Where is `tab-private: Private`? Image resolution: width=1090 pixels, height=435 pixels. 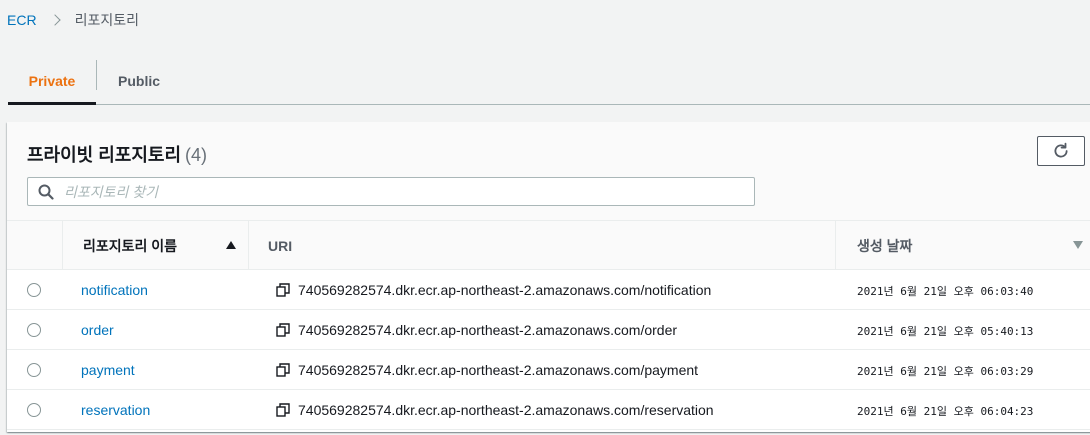 tab-private: Private is located at coordinates (52, 81).